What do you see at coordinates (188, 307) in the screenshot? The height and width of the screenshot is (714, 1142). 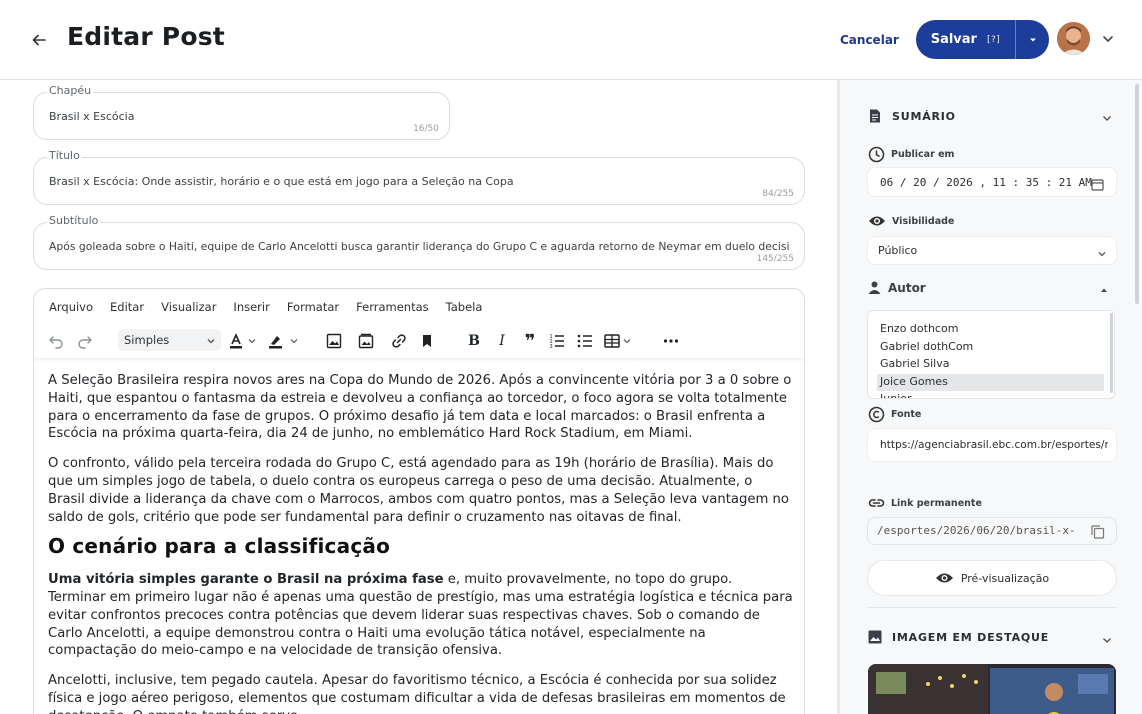 I see `menu-visualizar: Visualizar` at bounding box center [188, 307].